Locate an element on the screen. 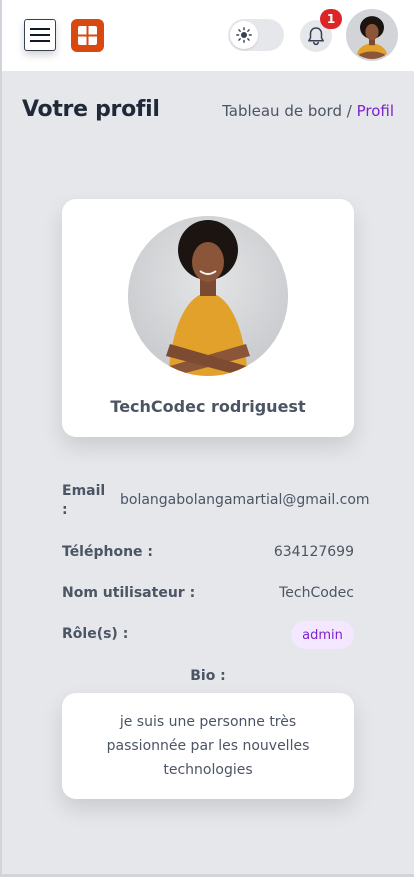 Image resolution: width=414 pixels, height=877 pixels. notification-count-badge: 1 is located at coordinates (331, 19).